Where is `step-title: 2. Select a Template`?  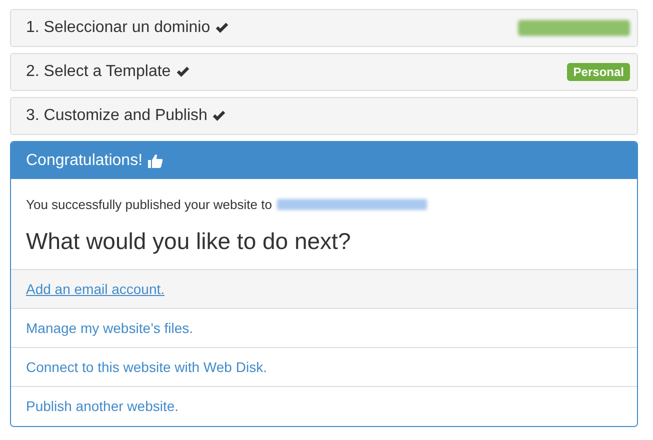
step-title: 2. Select a Template is located at coordinates (98, 72).